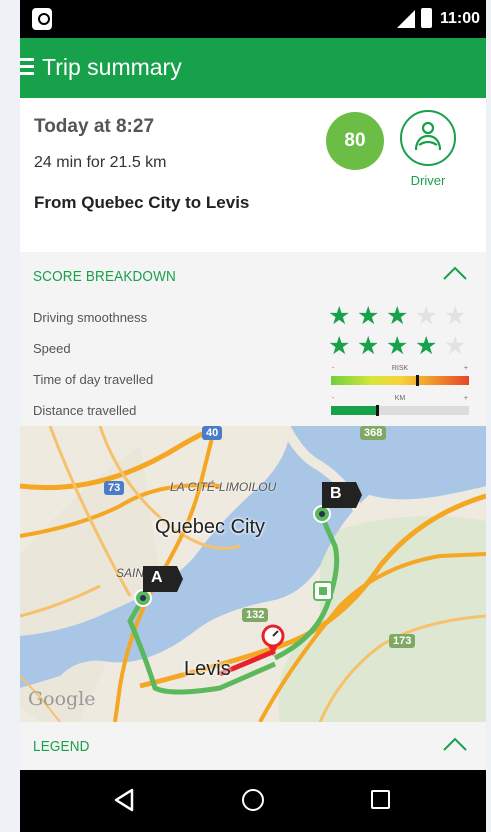  Describe the element at coordinates (253, 19) in the screenshot. I see `status-bar: 11:00` at that location.